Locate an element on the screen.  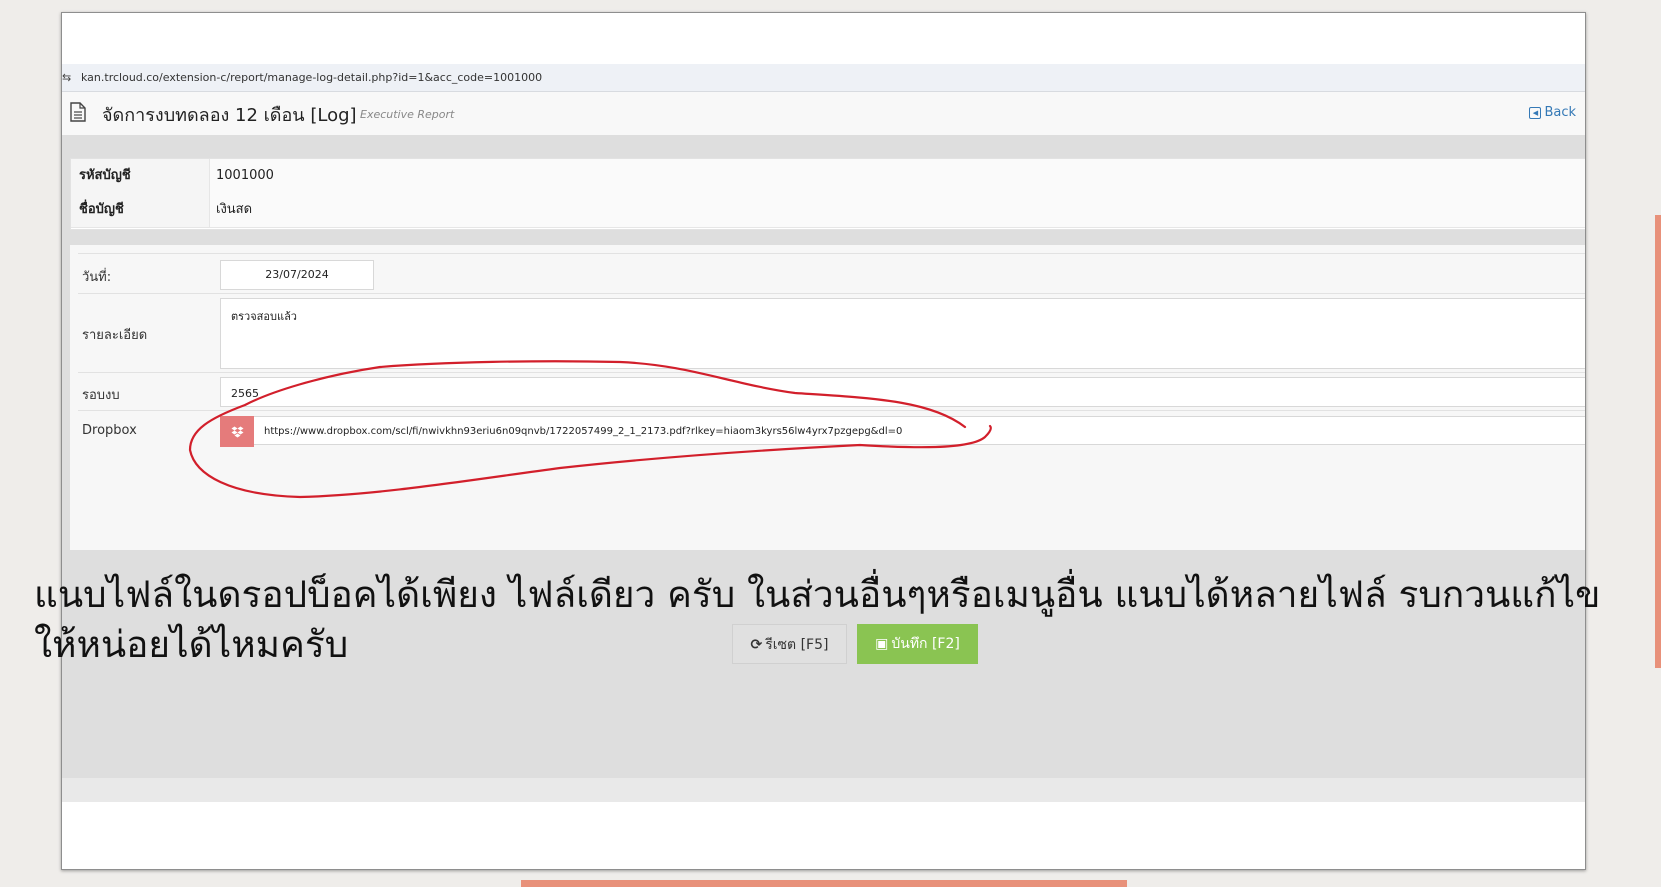
back-icon: ◀ is located at coordinates (1535, 113).